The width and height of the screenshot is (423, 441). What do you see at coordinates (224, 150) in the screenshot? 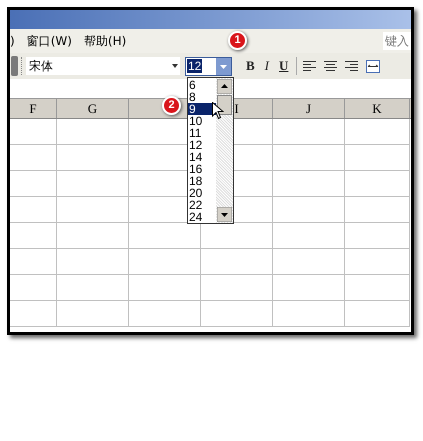
I see `scrollbar` at bounding box center [224, 150].